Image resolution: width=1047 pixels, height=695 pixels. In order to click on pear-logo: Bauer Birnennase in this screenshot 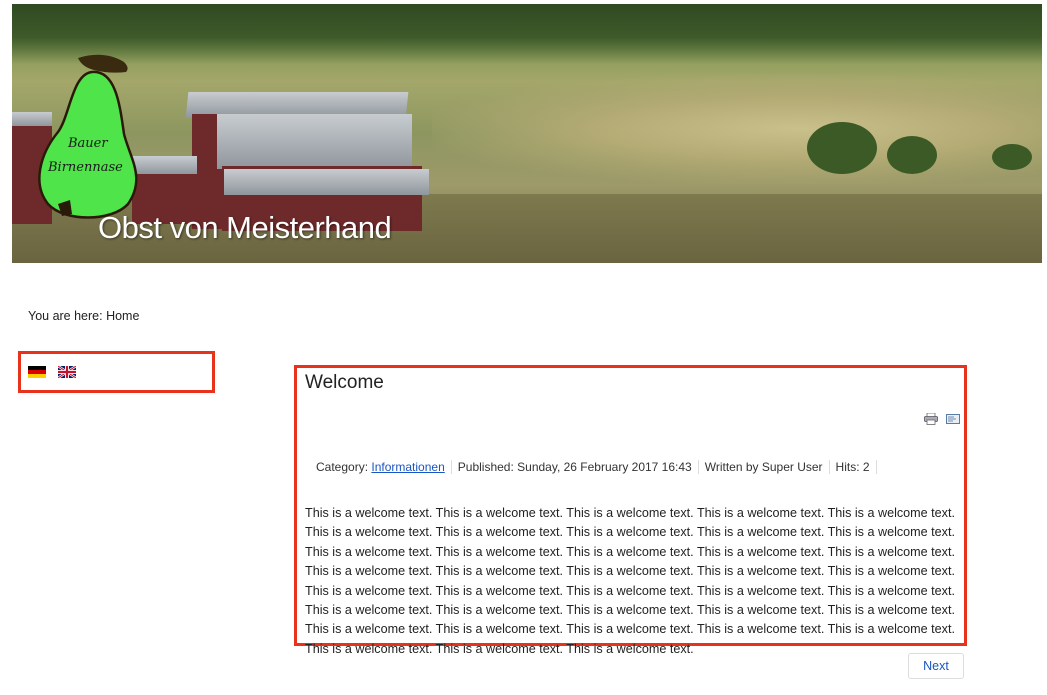, I will do `click(89, 136)`.